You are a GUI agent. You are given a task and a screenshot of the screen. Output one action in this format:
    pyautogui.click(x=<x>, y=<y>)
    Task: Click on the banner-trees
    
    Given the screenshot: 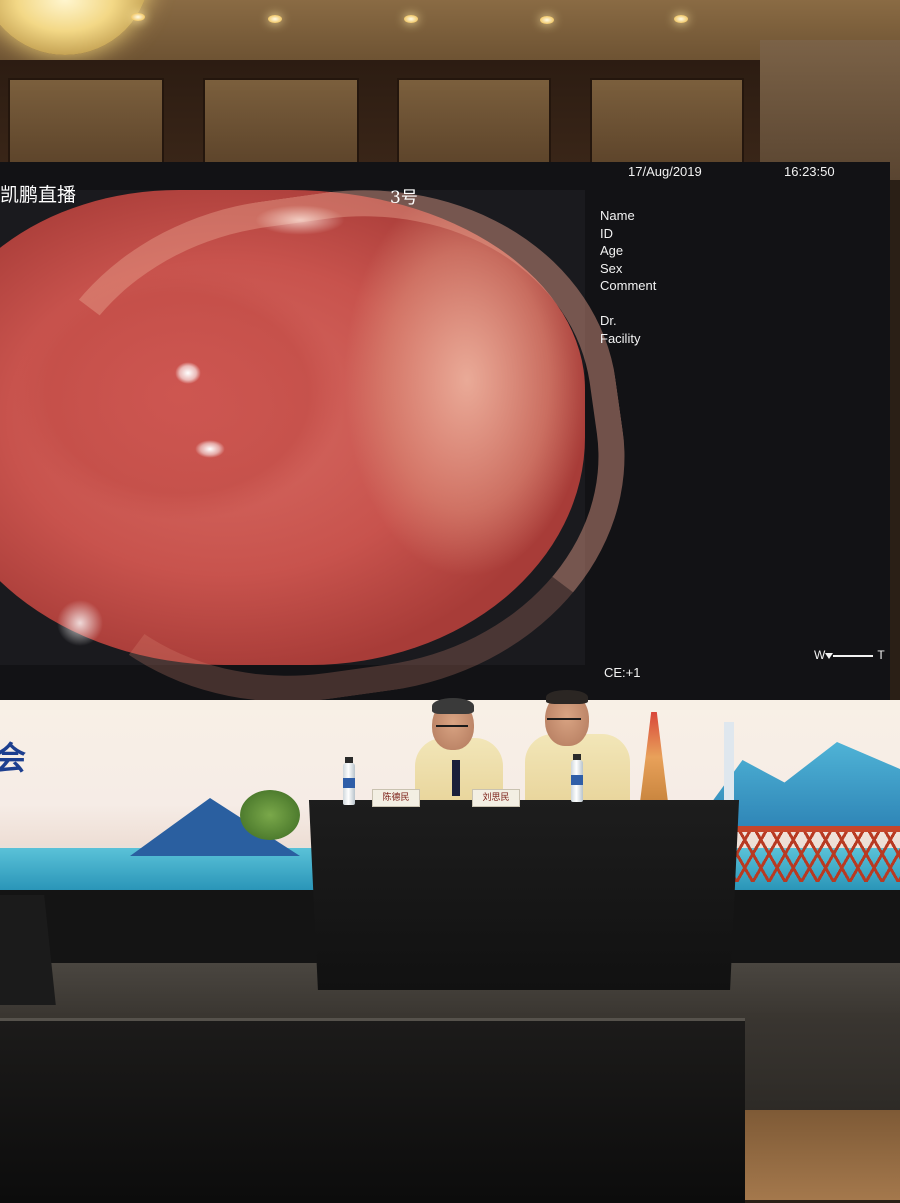 What is the action you would take?
    pyautogui.click(x=270, y=815)
    